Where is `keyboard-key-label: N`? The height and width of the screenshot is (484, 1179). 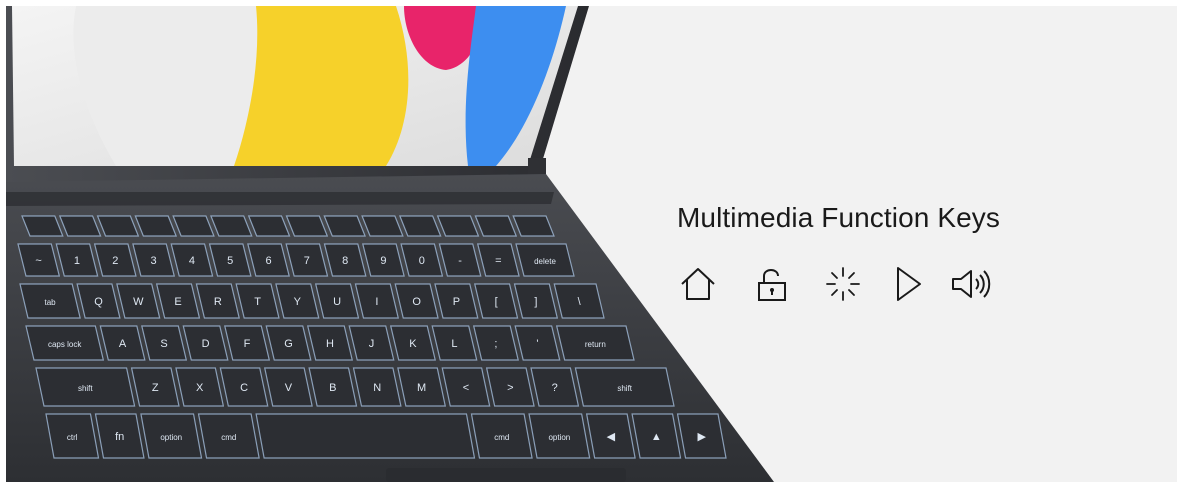
keyboard-key-label: N is located at coordinates (377, 388).